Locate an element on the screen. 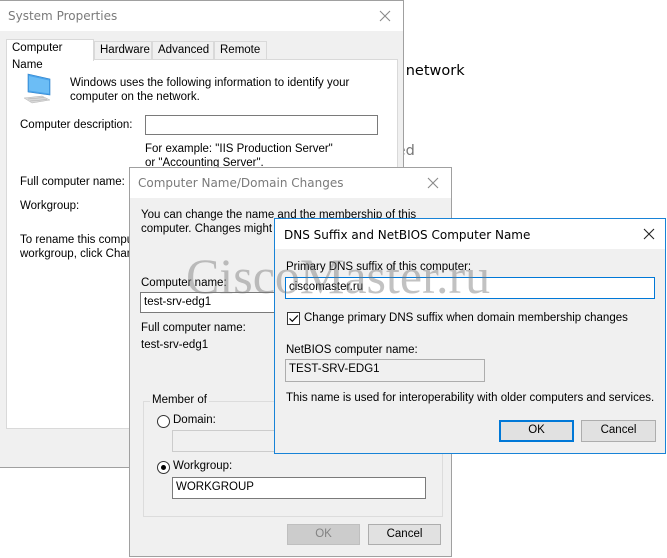 The image size is (667, 558). title-bar: System Properties is located at coordinates (201, 16).